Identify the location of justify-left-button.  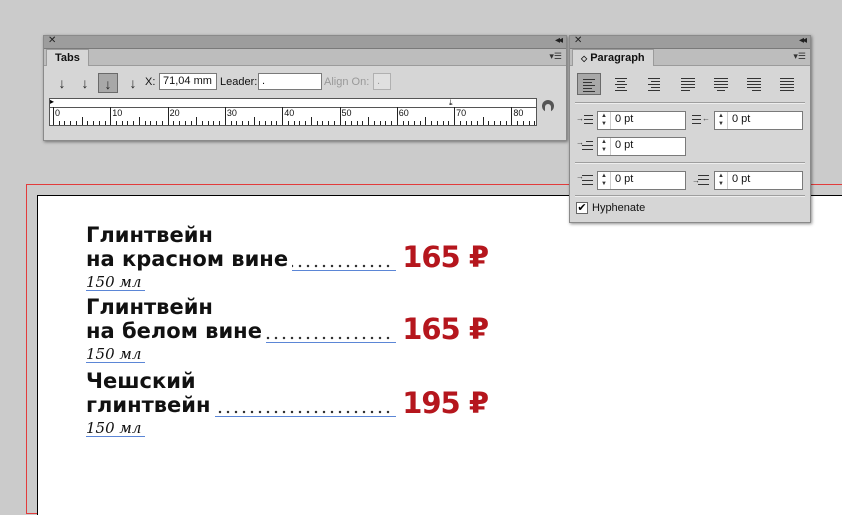
(688, 84).